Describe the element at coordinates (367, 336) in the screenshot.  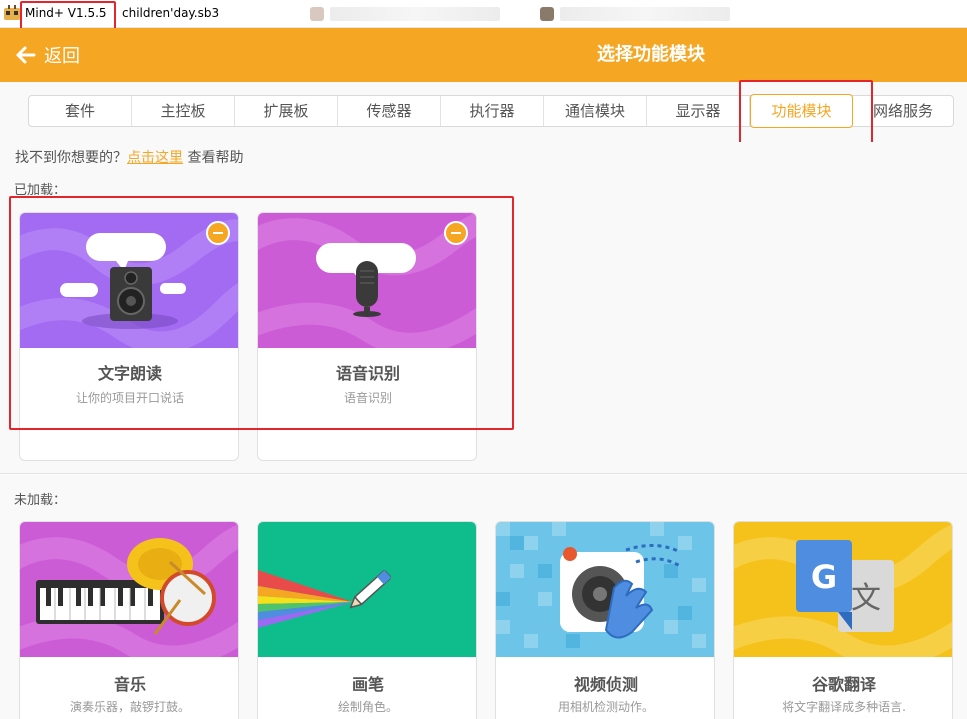
I see `module-card-speech-recognition: 语音识别 语音识别` at that location.